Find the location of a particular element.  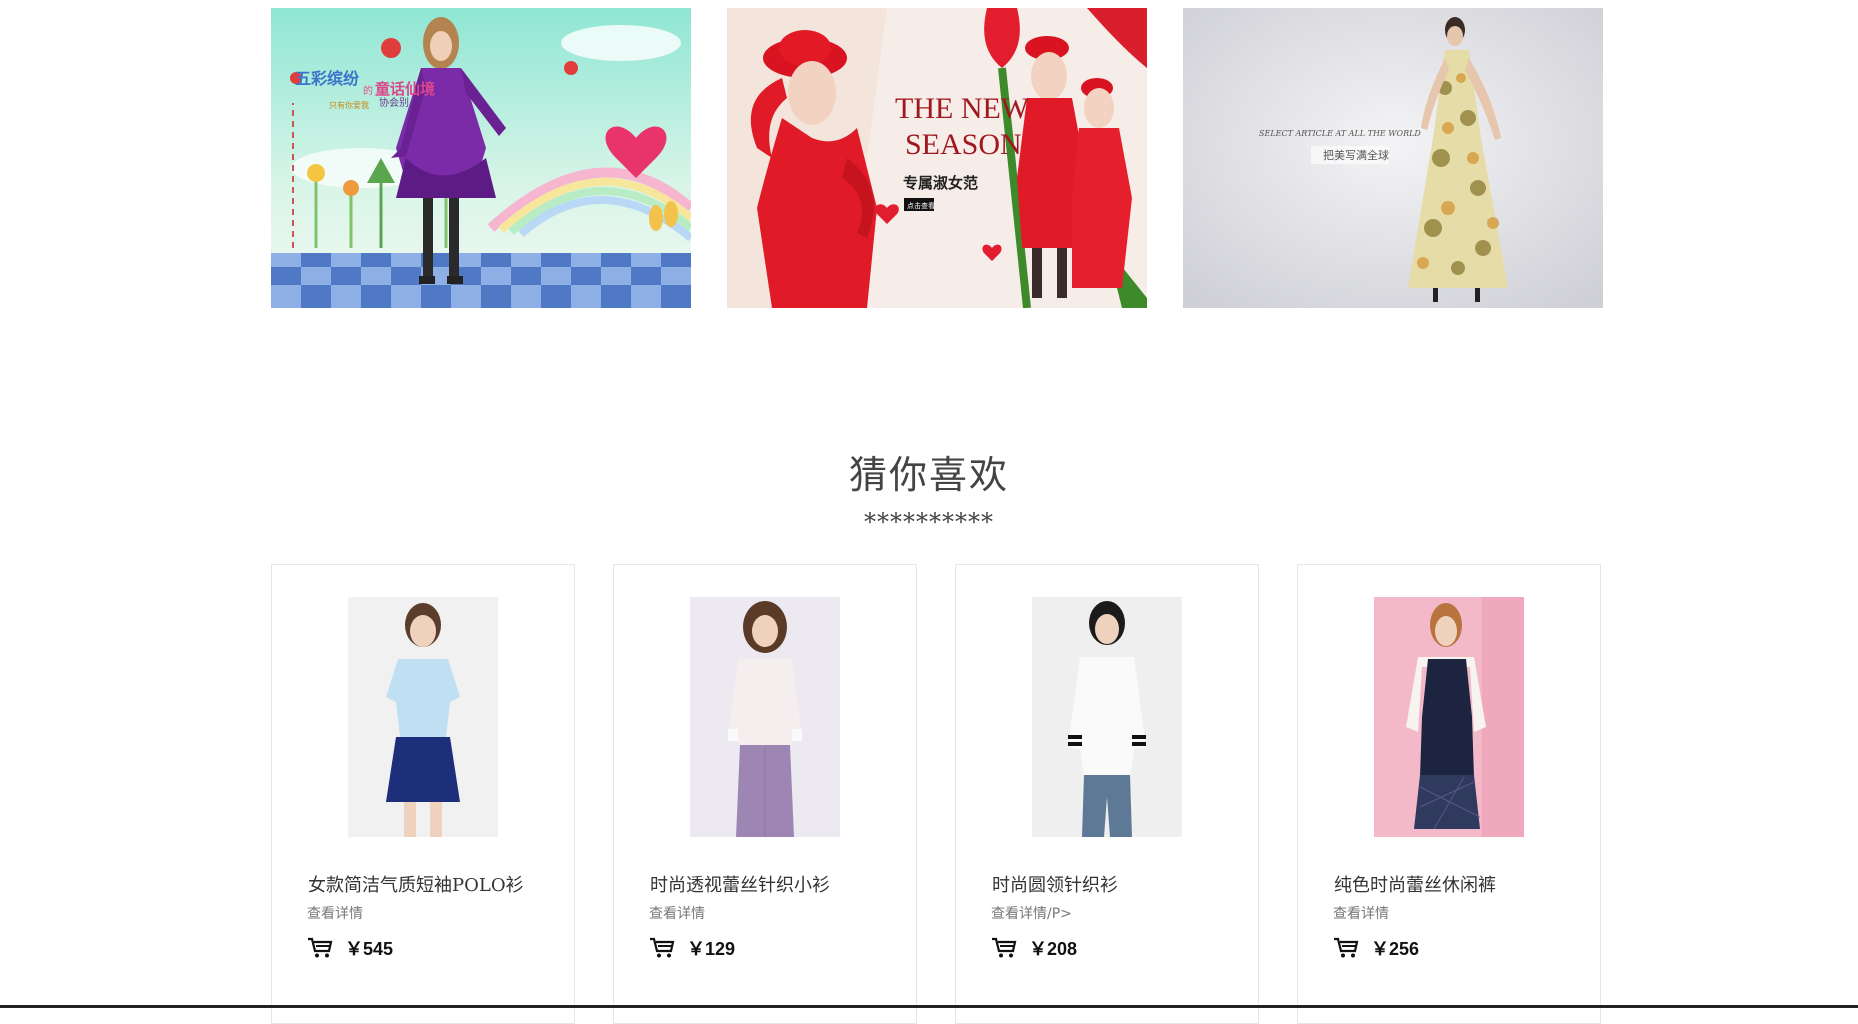

banner-fairytale: 五彩缤纷 的 童话仙境 只有你爱我 协会别 is located at coordinates (481, 158).